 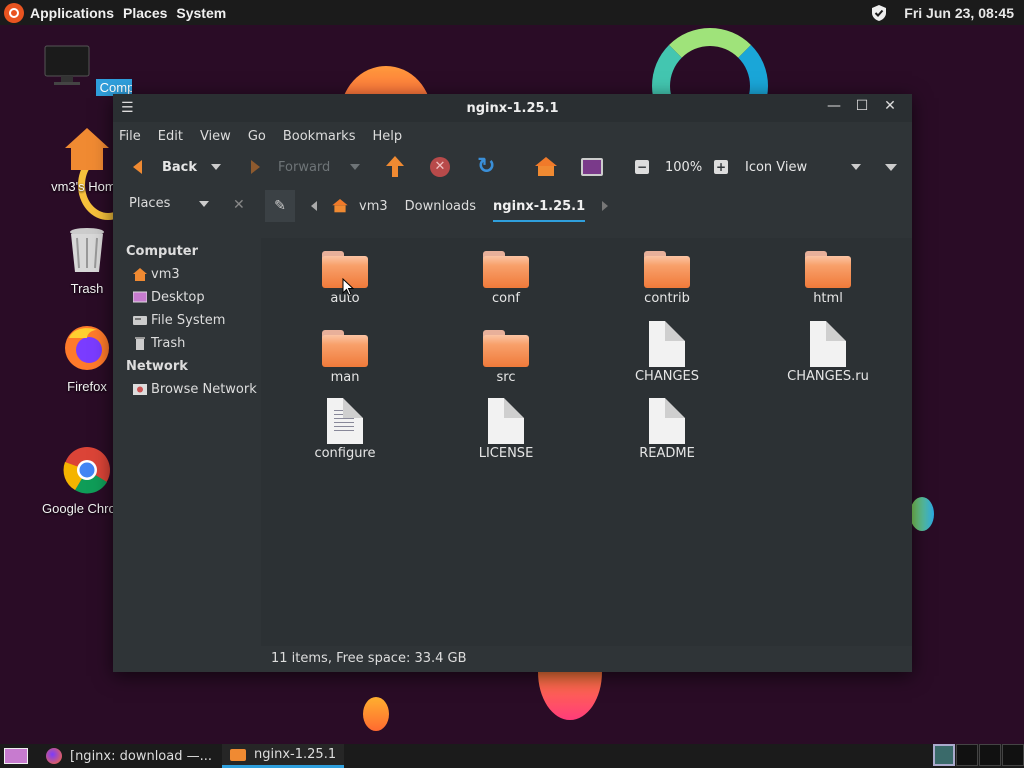 What do you see at coordinates (257, 136) in the screenshot?
I see `menu-go: Go` at bounding box center [257, 136].